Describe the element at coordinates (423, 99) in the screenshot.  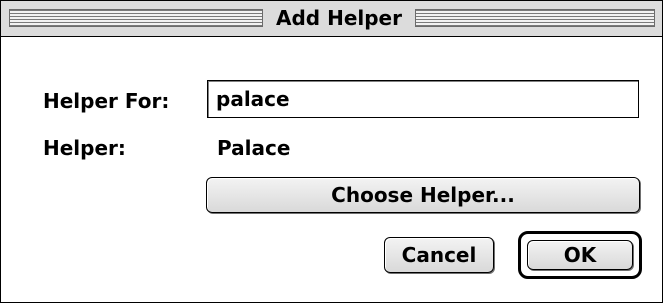
I see `helper-for-input: palace` at that location.